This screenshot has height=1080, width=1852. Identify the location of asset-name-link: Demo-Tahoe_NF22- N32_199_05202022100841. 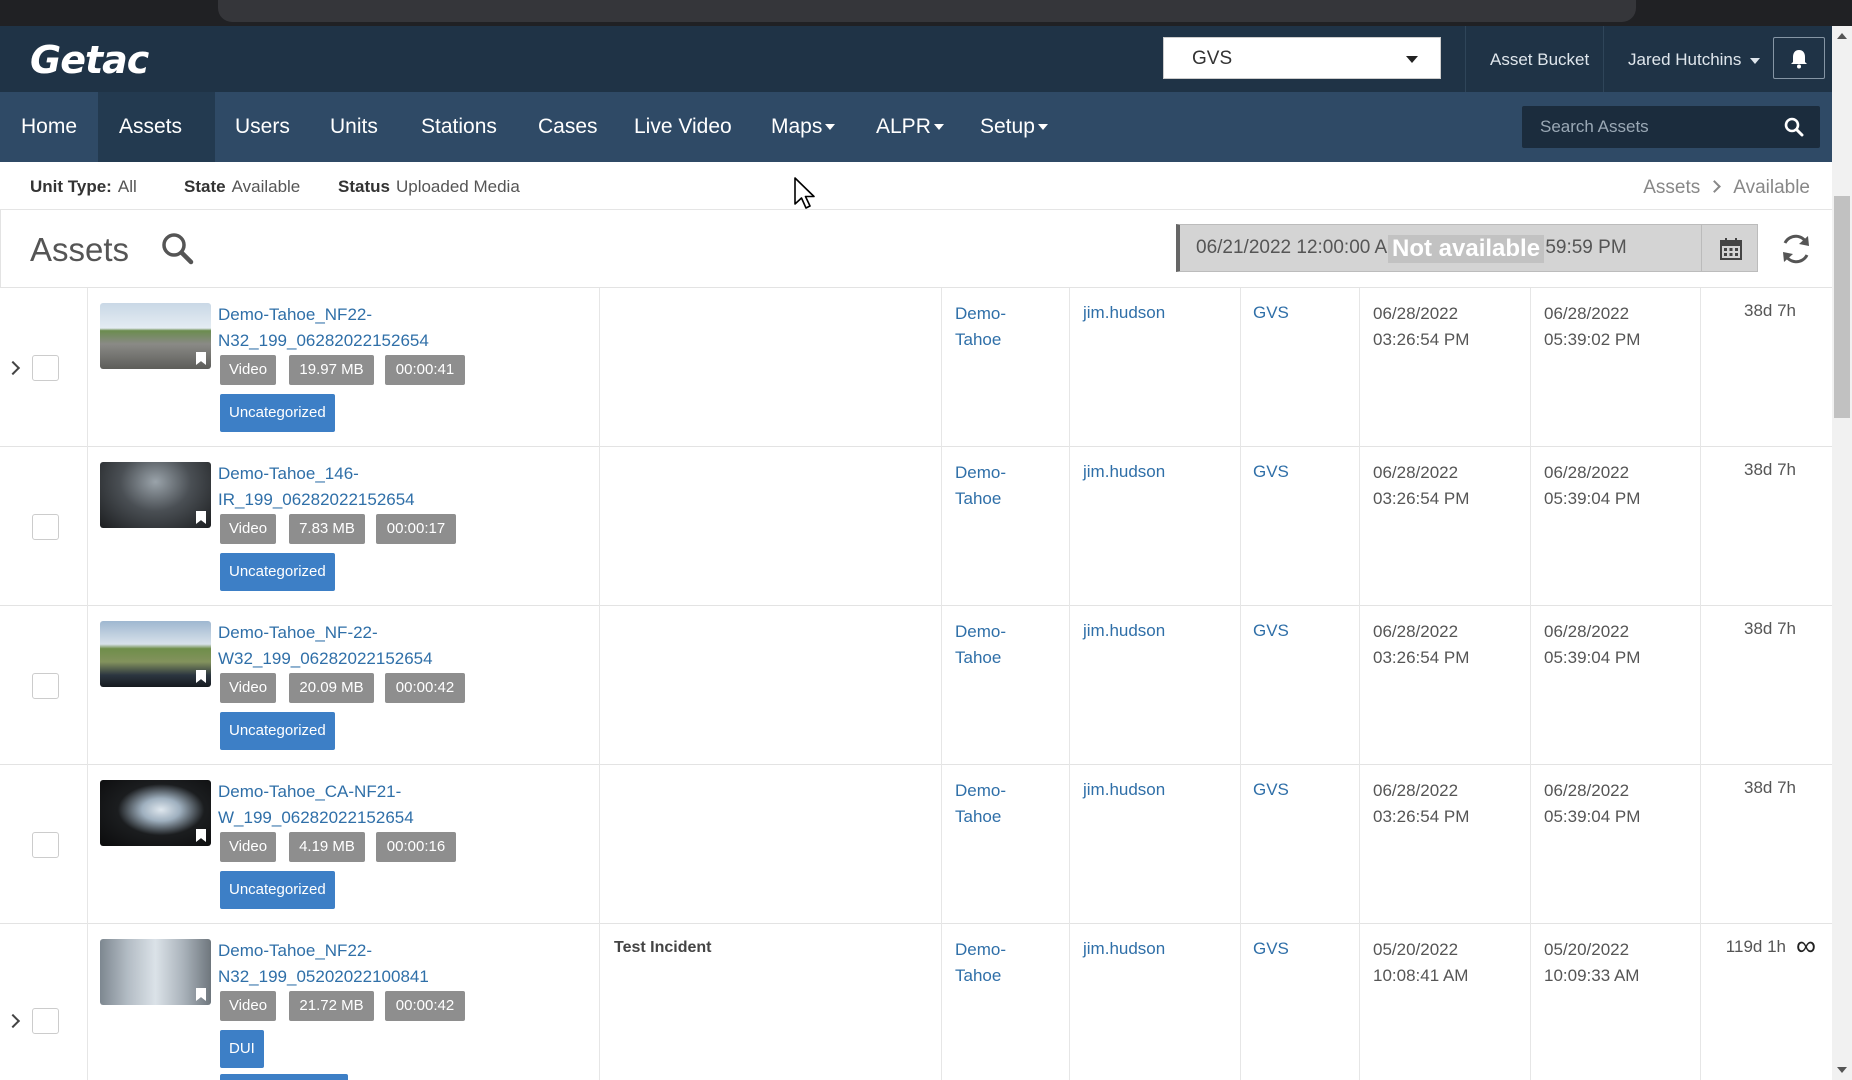
(398, 964).